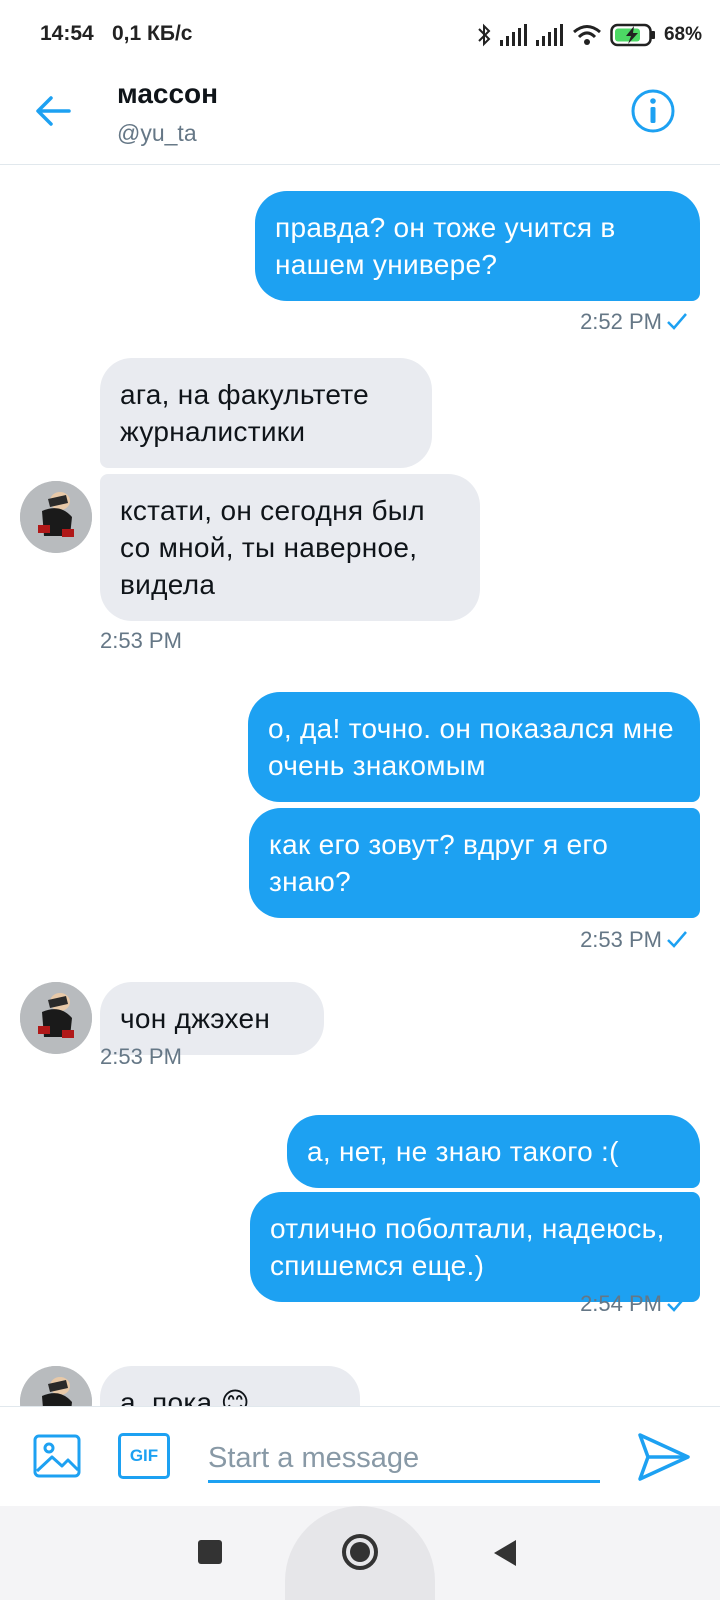  What do you see at coordinates (505, 1553) in the screenshot?
I see `system-back-button` at bounding box center [505, 1553].